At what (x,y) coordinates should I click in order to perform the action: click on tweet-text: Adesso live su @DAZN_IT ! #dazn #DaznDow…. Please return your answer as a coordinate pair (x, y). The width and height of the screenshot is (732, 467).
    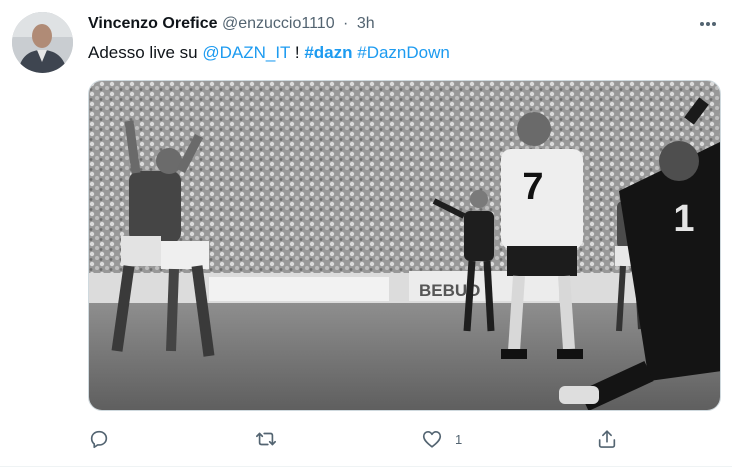
    Looking at the image, I should click on (269, 53).